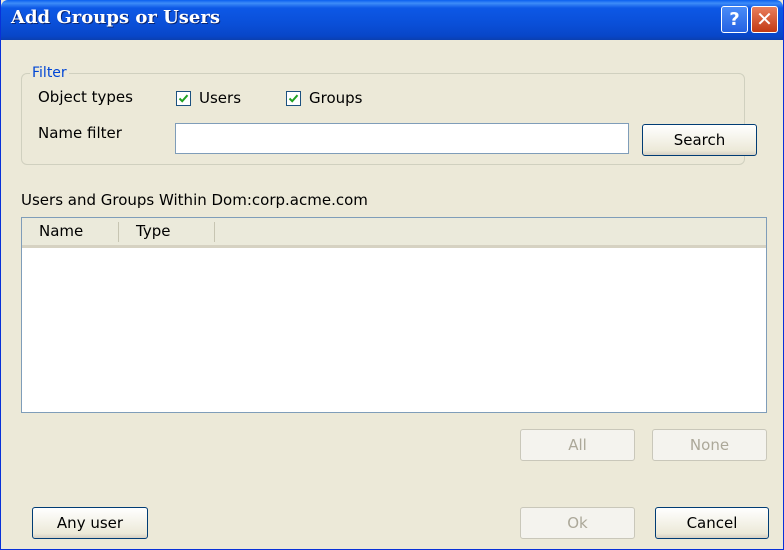 This screenshot has width=784, height=550. What do you see at coordinates (336, 98) in the screenshot?
I see `groups-checkbox-label: Groups` at bounding box center [336, 98].